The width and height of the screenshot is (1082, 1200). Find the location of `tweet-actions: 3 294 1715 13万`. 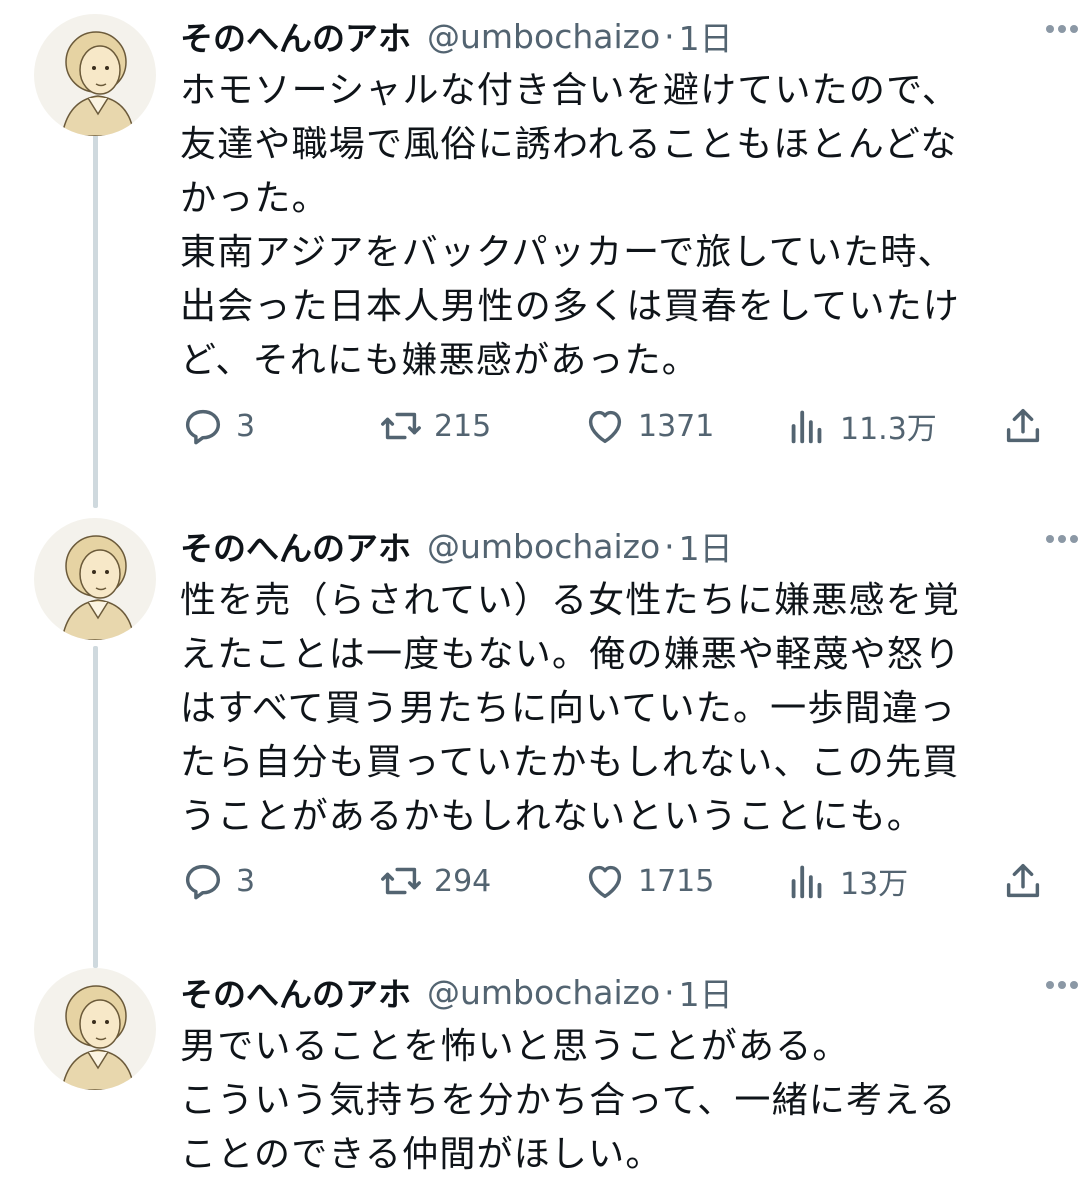

tweet-actions: 3 294 1715 13万 is located at coordinates (615, 881).